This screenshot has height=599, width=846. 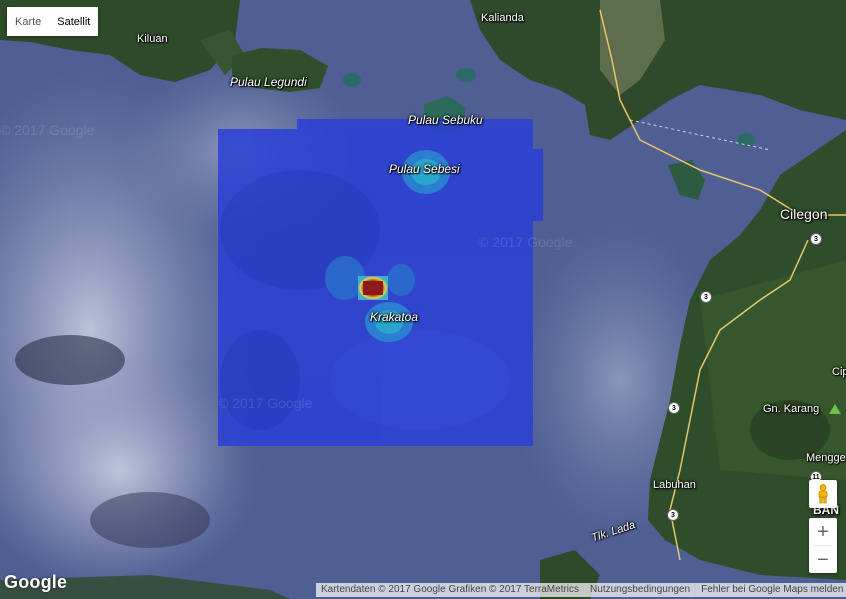 What do you see at coordinates (74, 21) in the screenshot?
I see `map-type-satellit-button: Satellit` at bounding box center [74, 21].